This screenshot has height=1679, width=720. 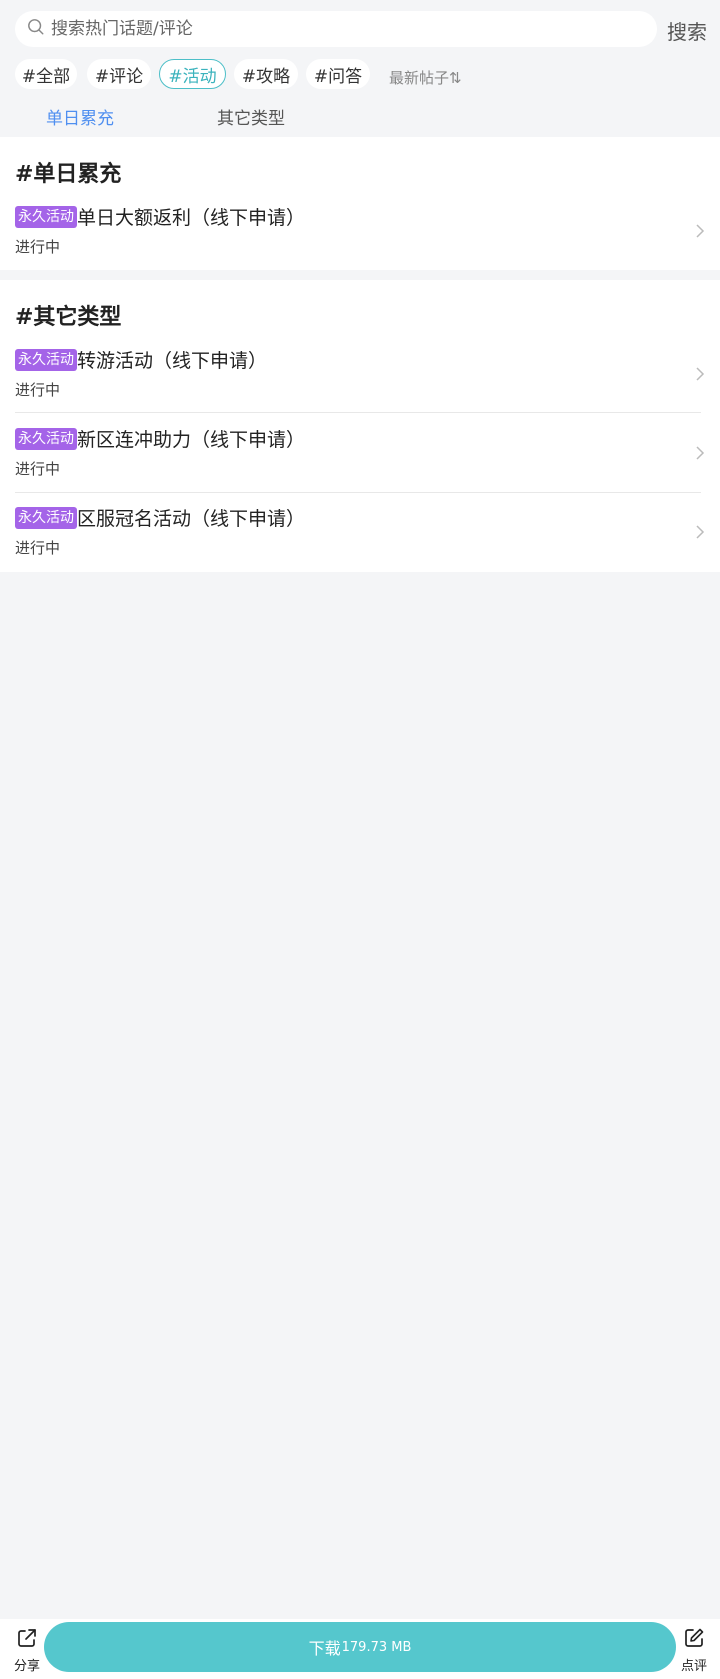 I want to click on section-title: #单日累充, so click(x=68, y=174).